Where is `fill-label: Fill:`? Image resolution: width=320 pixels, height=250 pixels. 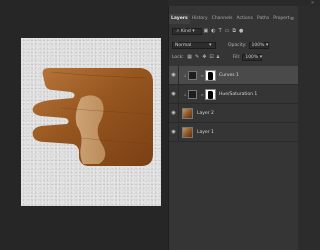
fill-label: Fill: is located at coordinates (236, 57).